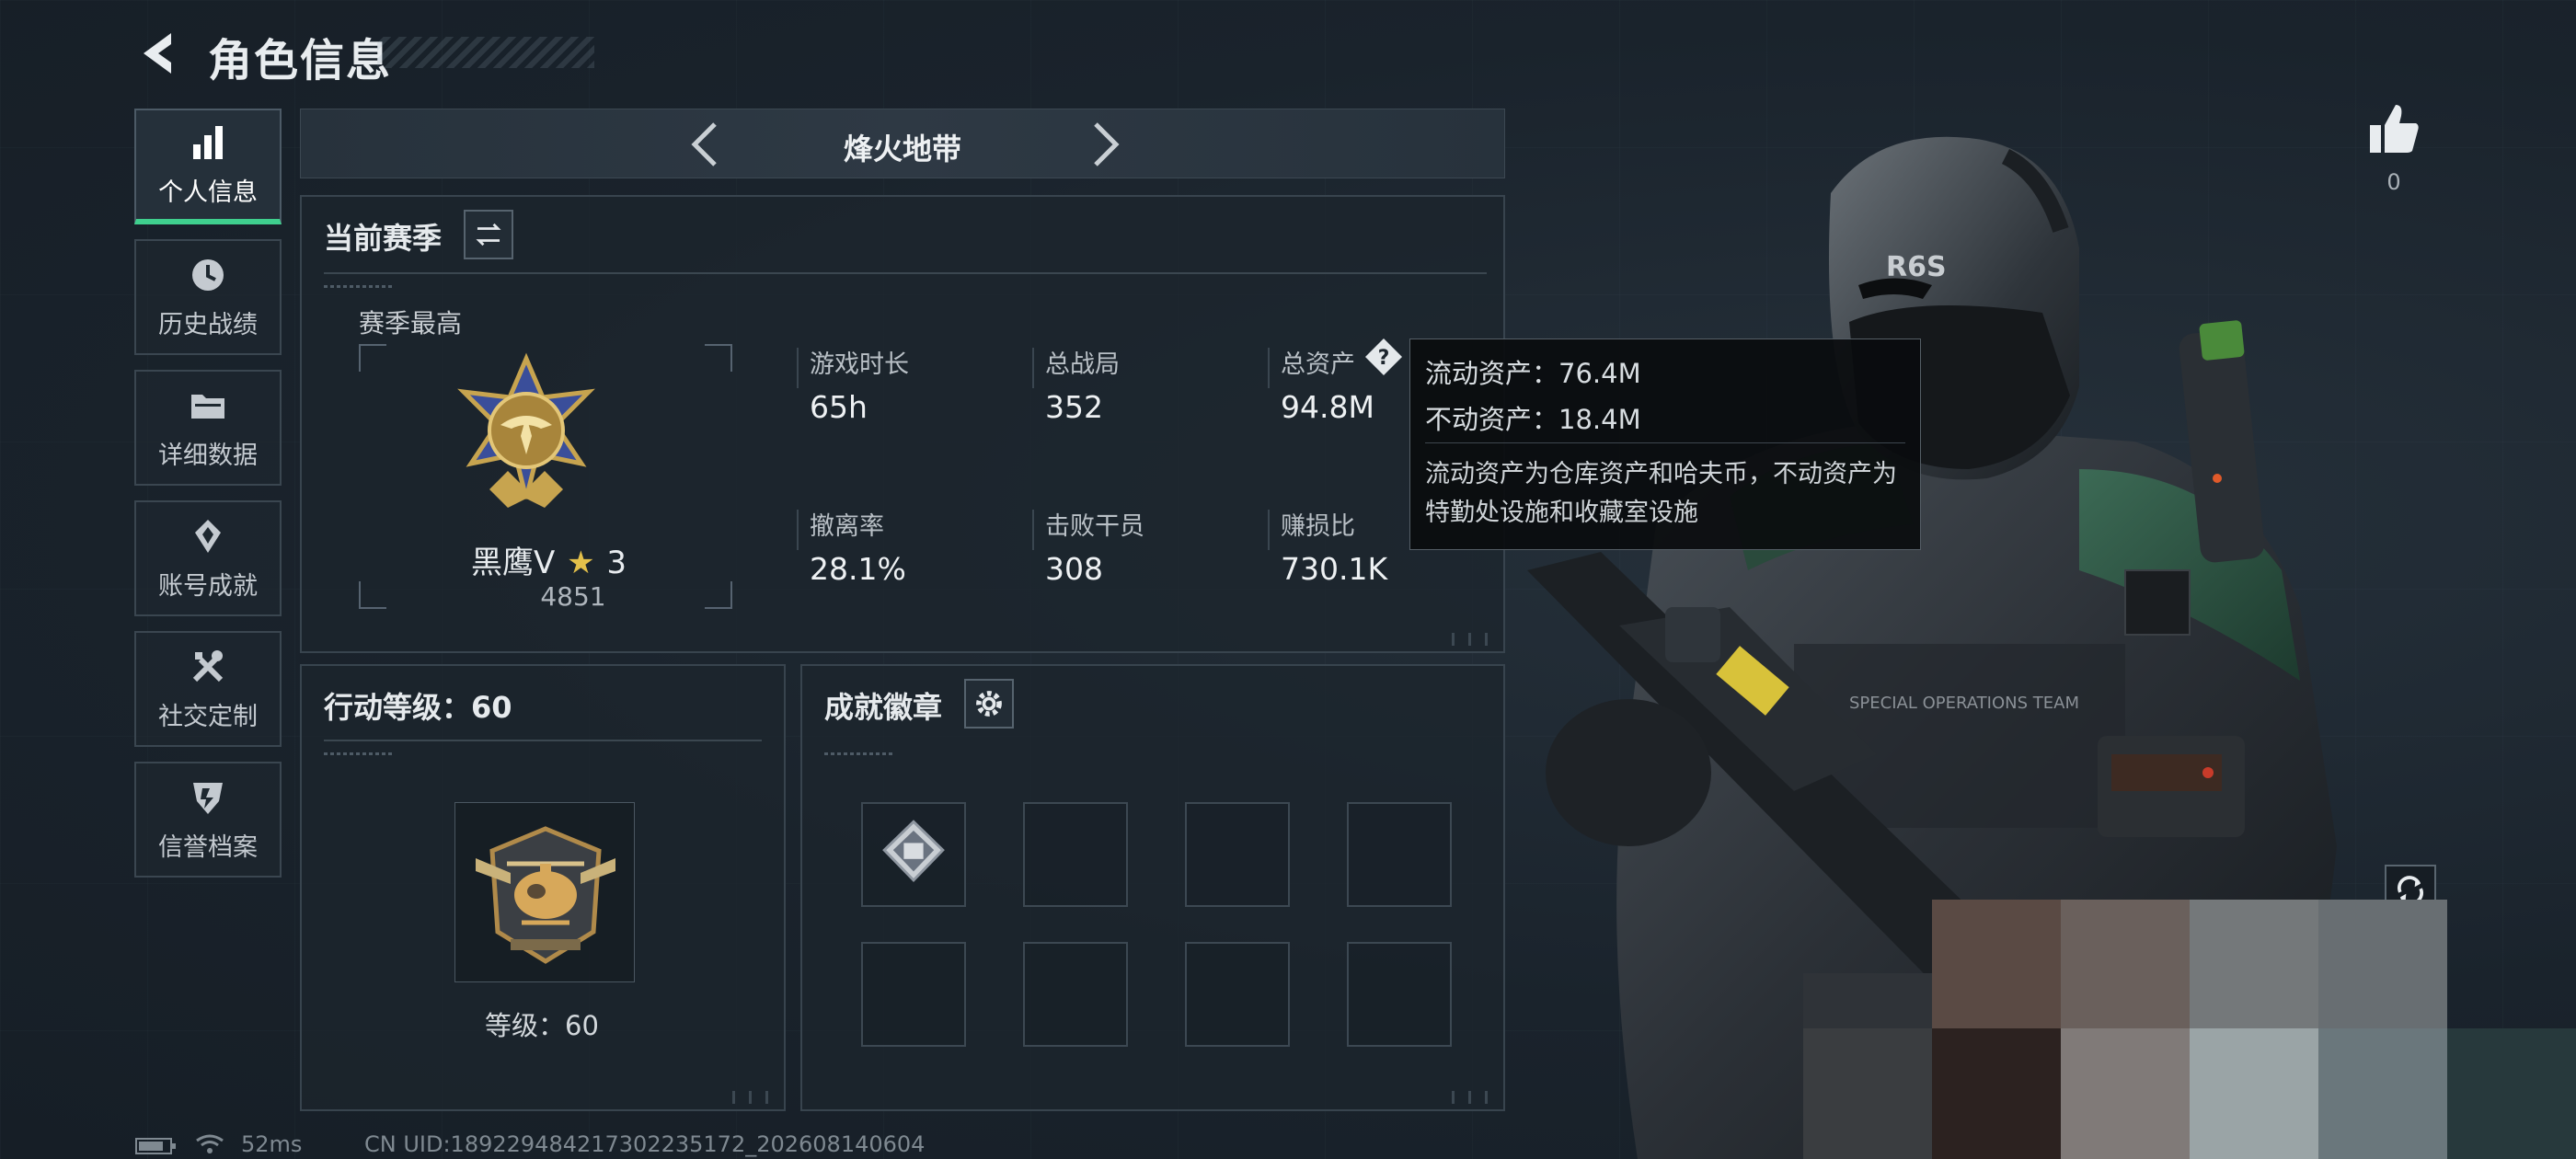 The width and height of the screenshot is (2576, 1159). Describe the element at coordinates (1327, 407) in the screenshot. I see `stat-value: 94.8M` at that location.